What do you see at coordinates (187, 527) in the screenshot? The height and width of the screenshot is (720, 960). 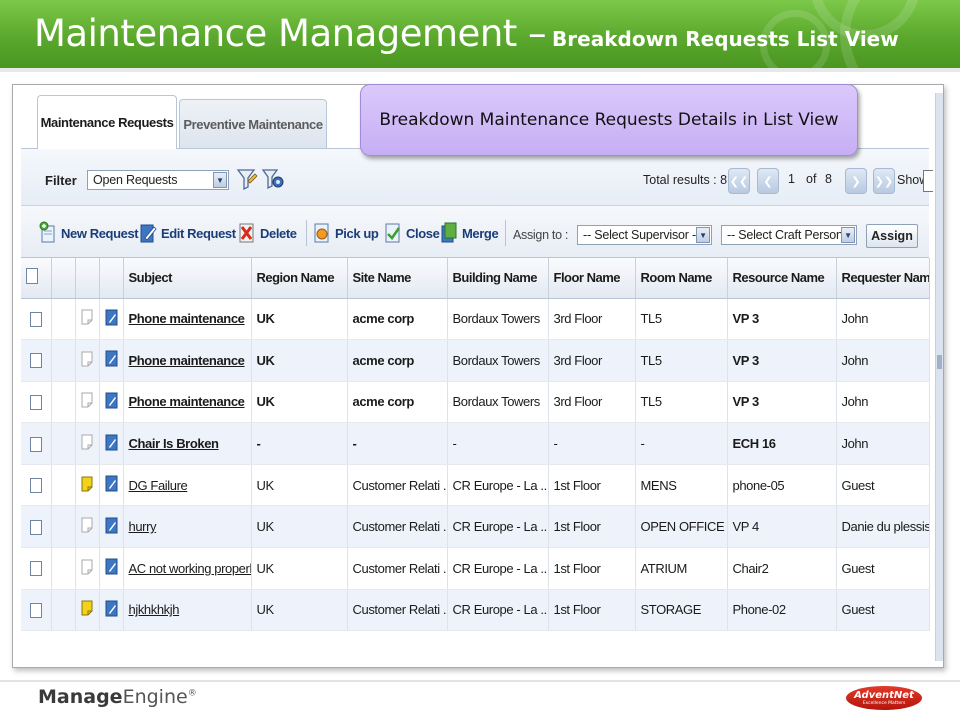 I see `subject-cell: hurry` at bounding box center [187, 527].